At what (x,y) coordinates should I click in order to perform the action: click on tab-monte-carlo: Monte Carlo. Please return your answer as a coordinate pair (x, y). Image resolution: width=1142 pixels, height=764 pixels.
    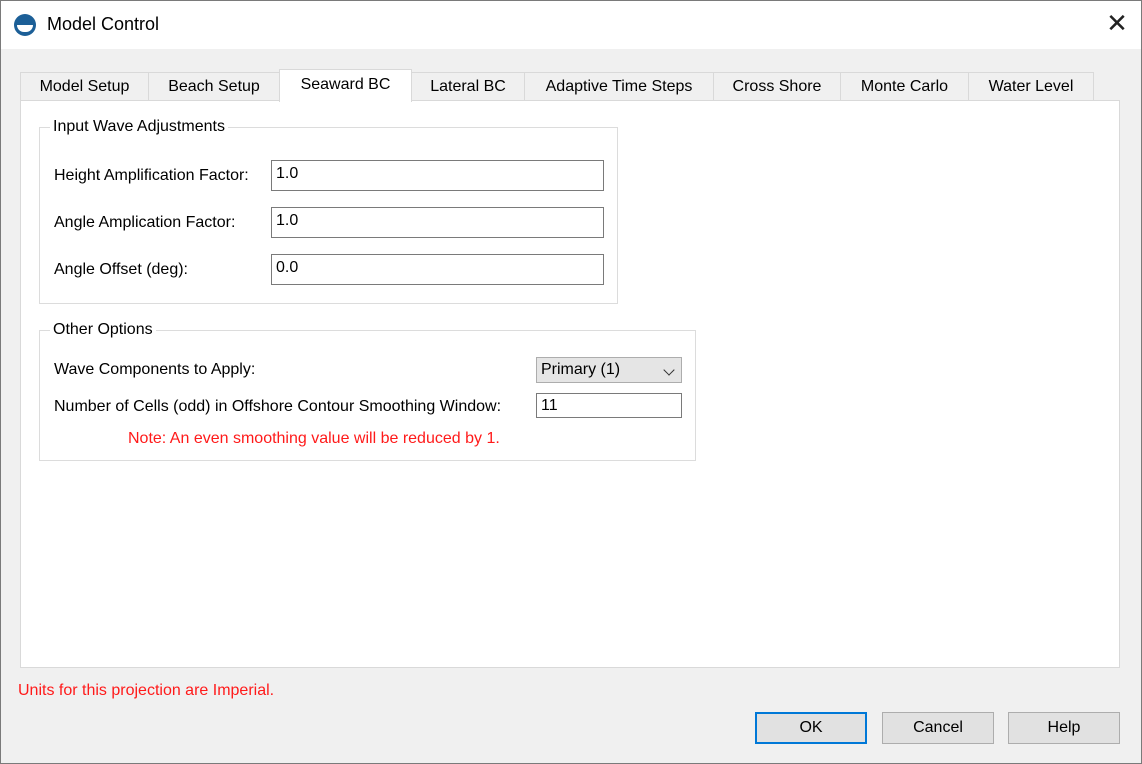
    Looking at the image, I should click on (904, 86).